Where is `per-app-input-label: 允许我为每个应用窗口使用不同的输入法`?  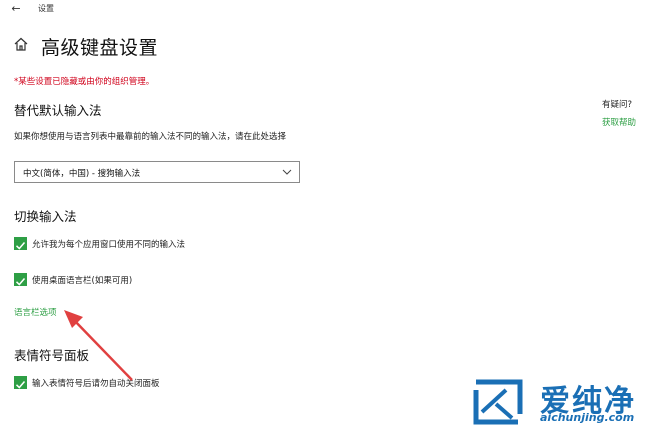
per-app-input-label: 允许我为每个应用窗口使用不同的输入法 is located at coordinates (109, 245).